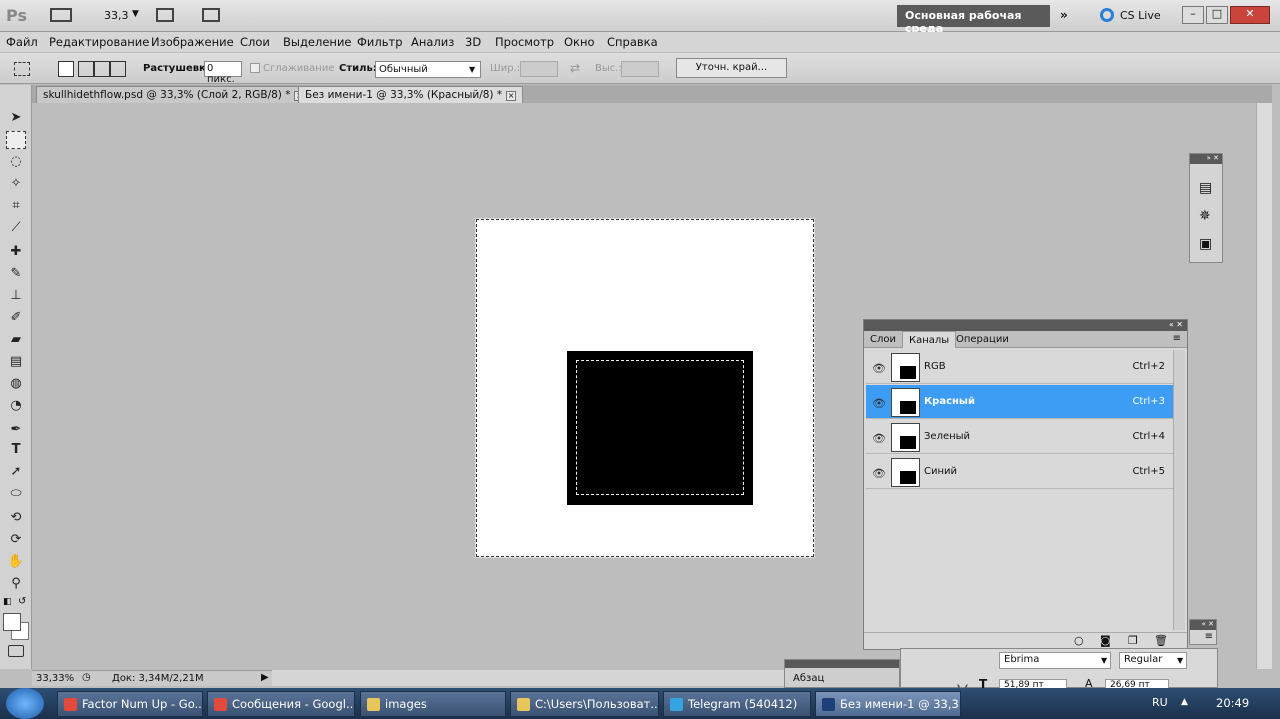  What do you see at coordinates (1064, 15) in the screenshot?
I see `more-workspaces-icon: »` at bounding box center [1064, 15].